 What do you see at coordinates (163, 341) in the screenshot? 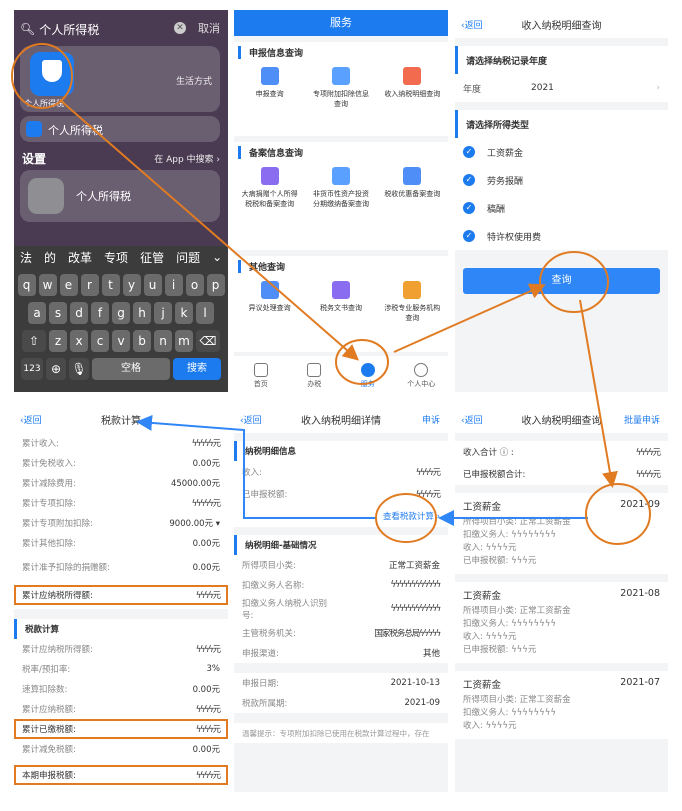
I see `key-letter: n` at bounding box center [163, 341].